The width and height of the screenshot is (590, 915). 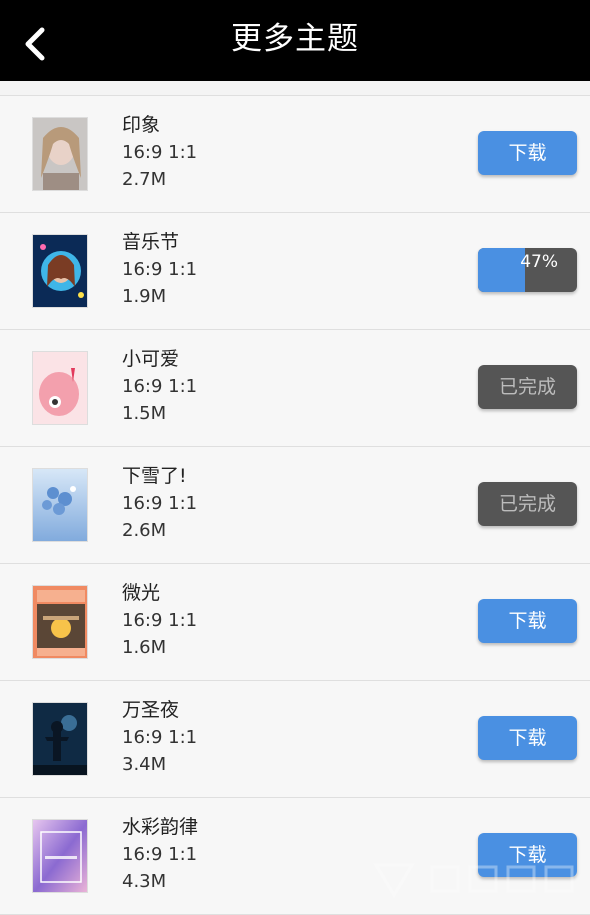 What do you see at coordinates (144, 647) in the screenshot?
I see `theme-size: 1.6M` at bounding box center [144, 647].